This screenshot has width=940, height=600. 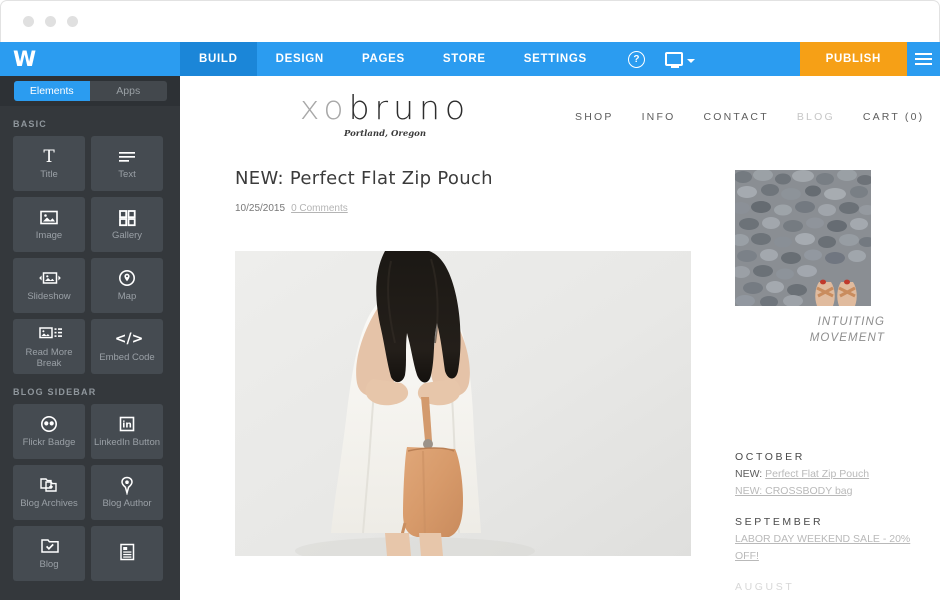 I want to click on element-gallery: Gallery, so click(x=127, y=224).